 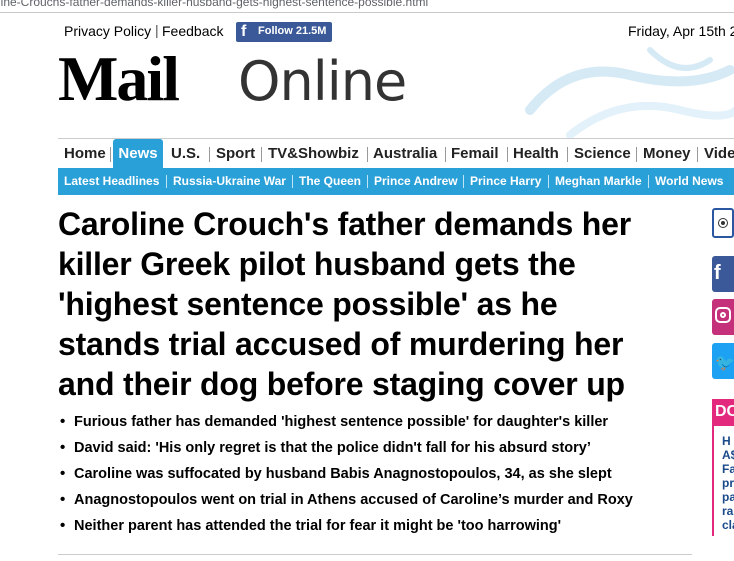 What do you see at coordinates (344, 224) in the screenshot?
I see `headline-line: Caroline Crouch's father demands her` at bounding box center [344, 224].